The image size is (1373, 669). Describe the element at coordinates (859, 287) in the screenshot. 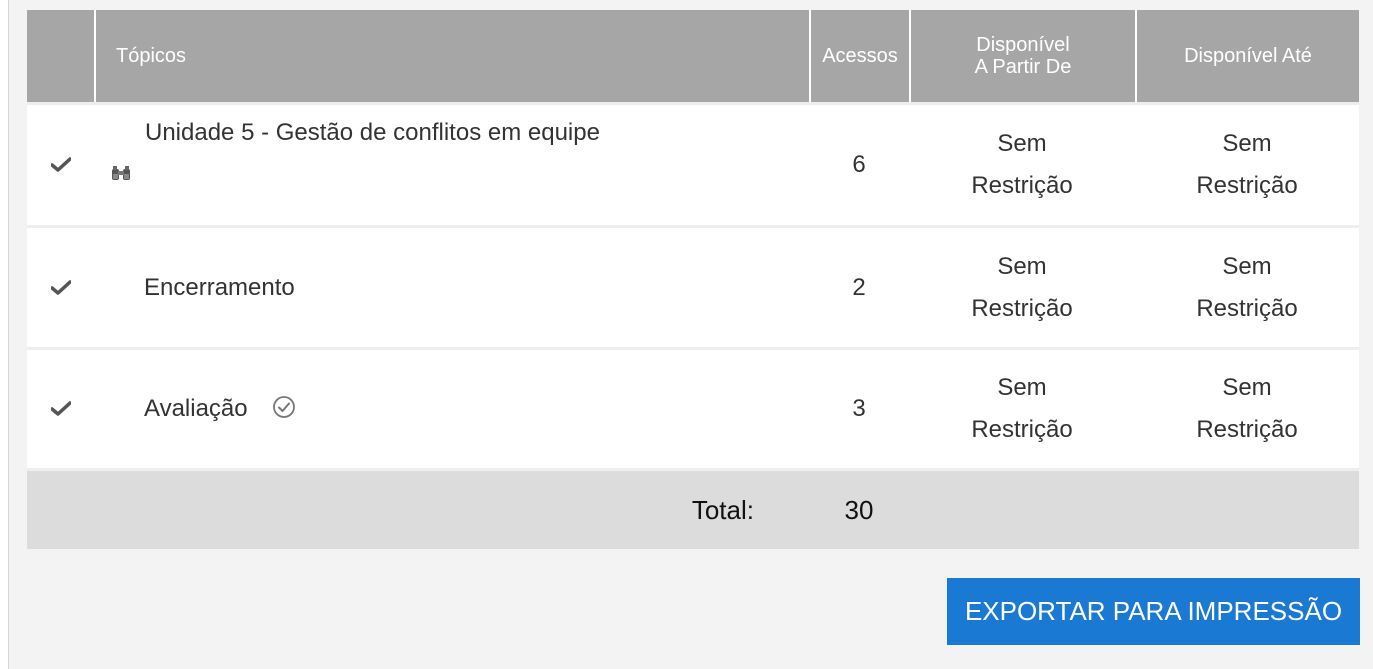

I see `accesses-cell: 2` at that location.